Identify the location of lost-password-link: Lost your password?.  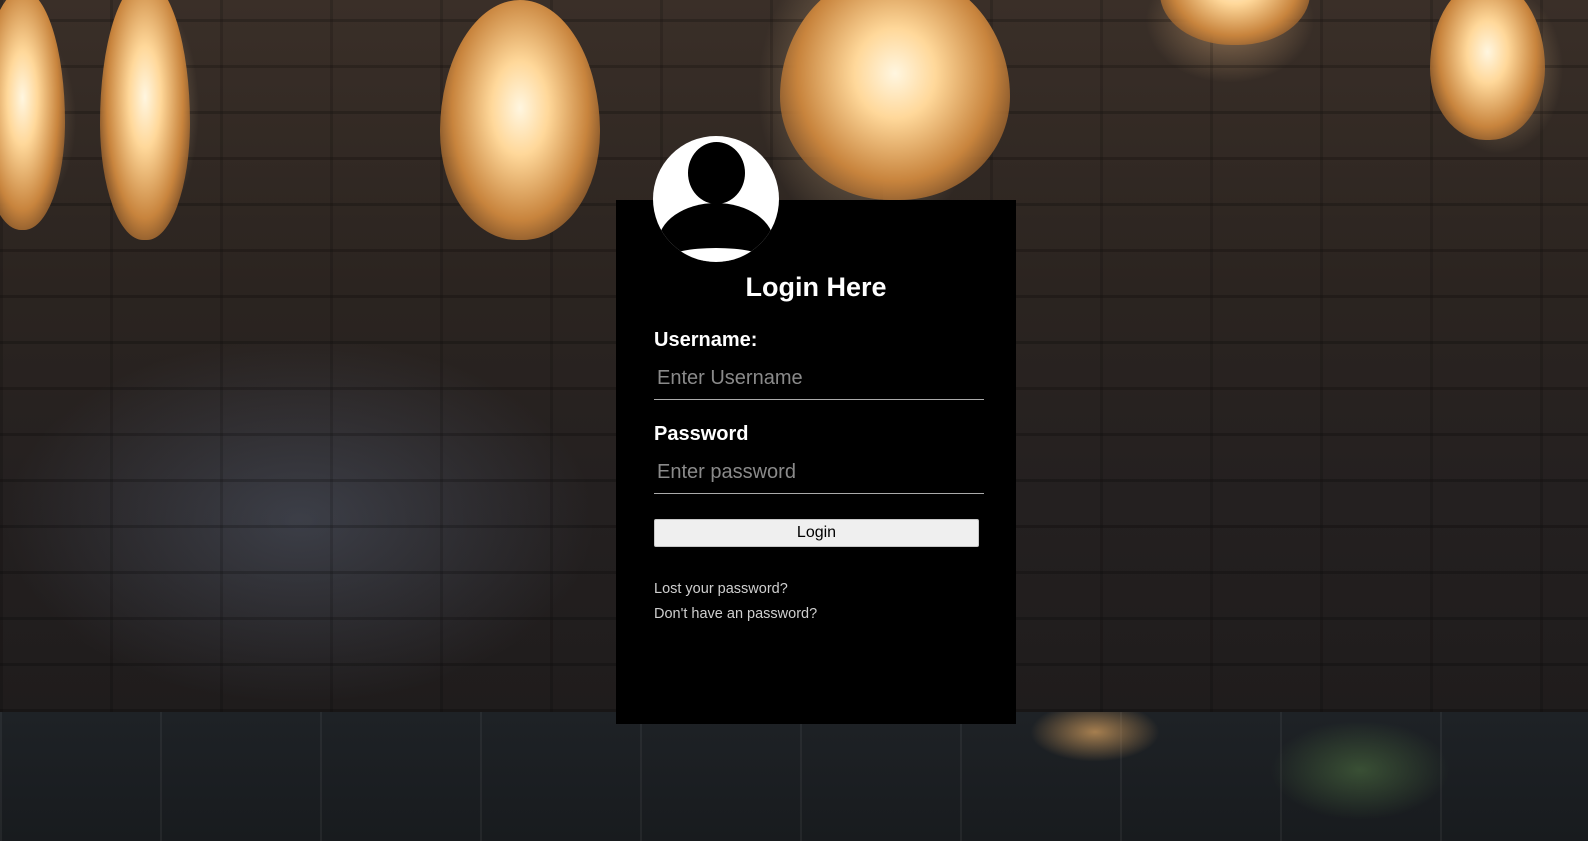
(816, 589).